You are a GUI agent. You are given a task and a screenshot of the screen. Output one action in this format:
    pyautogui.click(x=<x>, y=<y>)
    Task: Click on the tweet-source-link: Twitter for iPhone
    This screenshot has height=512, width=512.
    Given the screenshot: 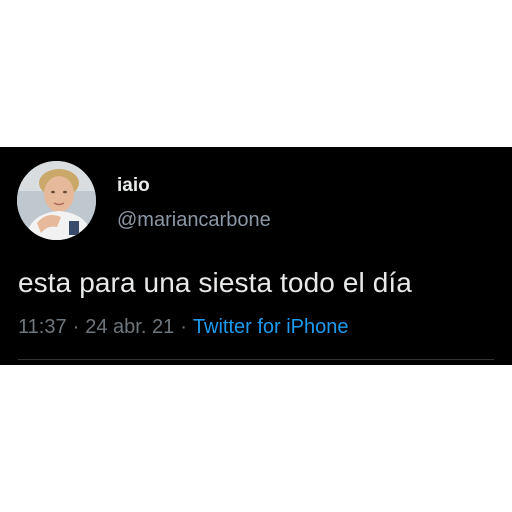 What is the action you would take?
    pyautogui.click(x=271, y=327)
    